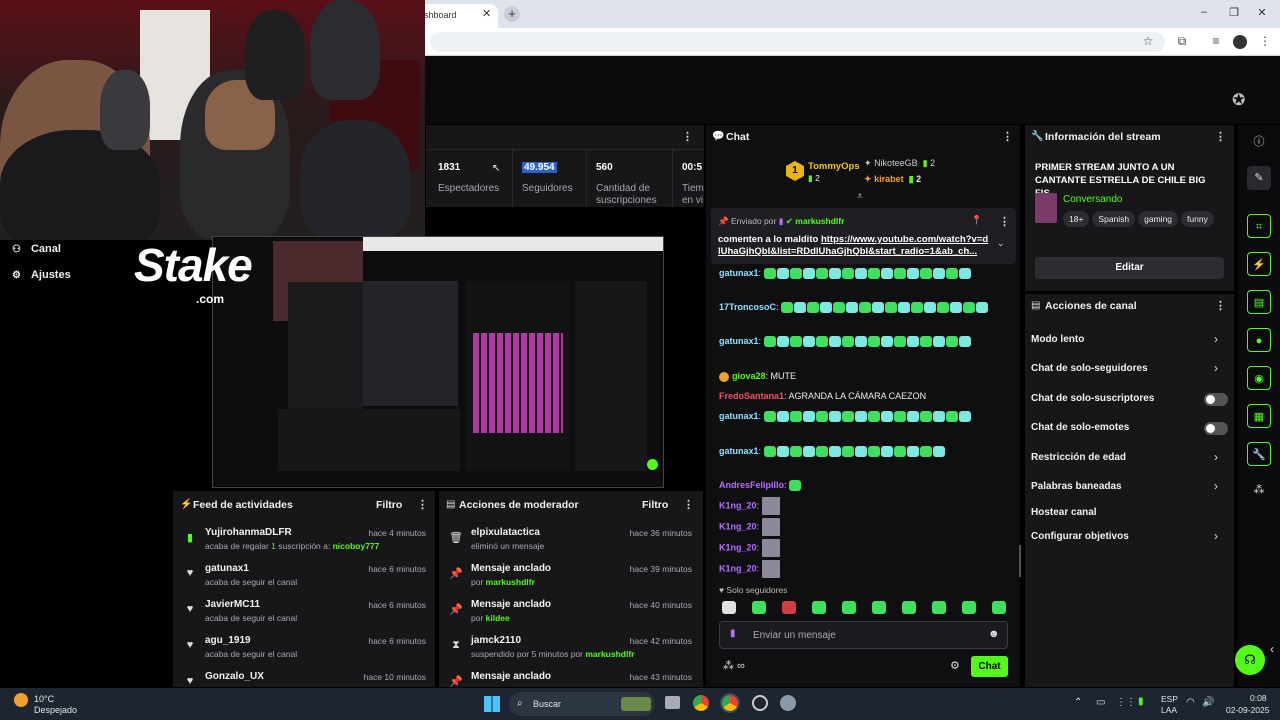 This screenshot has width=1280, height=720. I want to click on settings-app-icon, so click(788, 703).